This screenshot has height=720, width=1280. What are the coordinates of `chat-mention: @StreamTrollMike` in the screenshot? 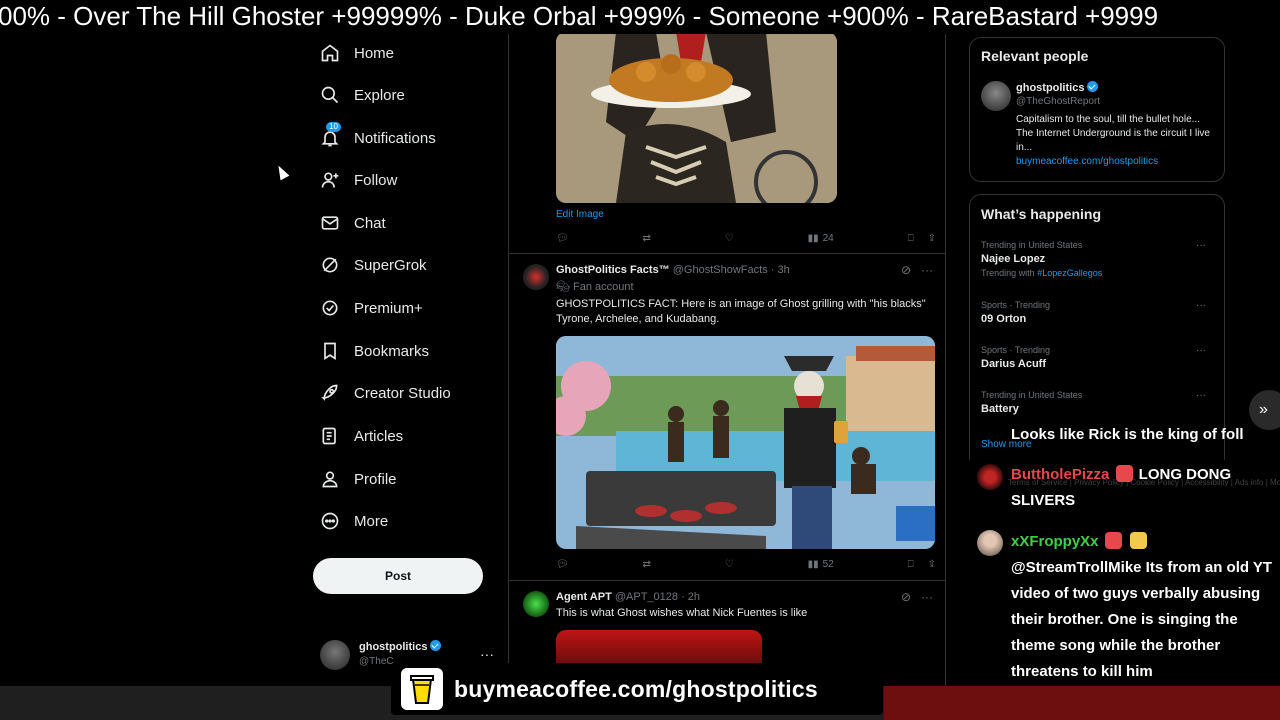 It's located at (1076, 567).